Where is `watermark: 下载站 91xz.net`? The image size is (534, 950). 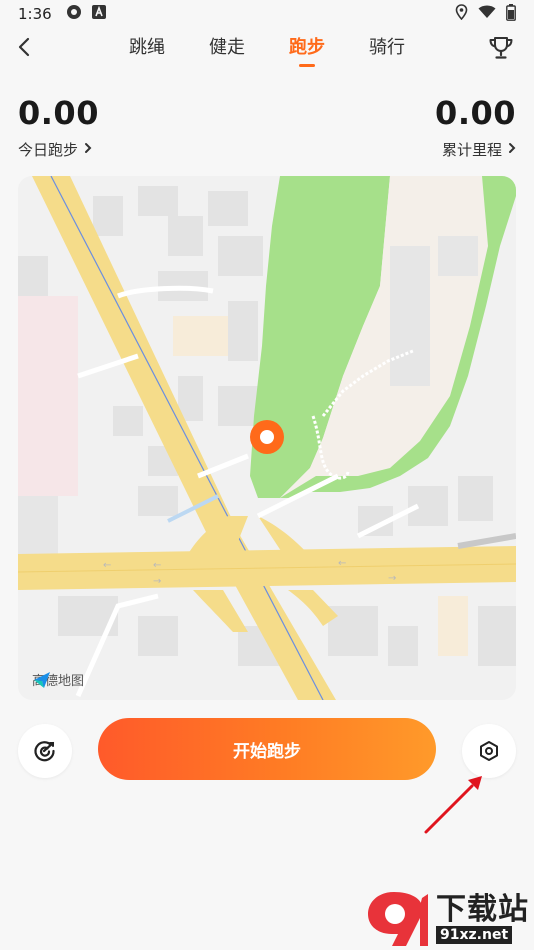
watermark: 下载站 91xz.net is located at coordinates (449, 919).